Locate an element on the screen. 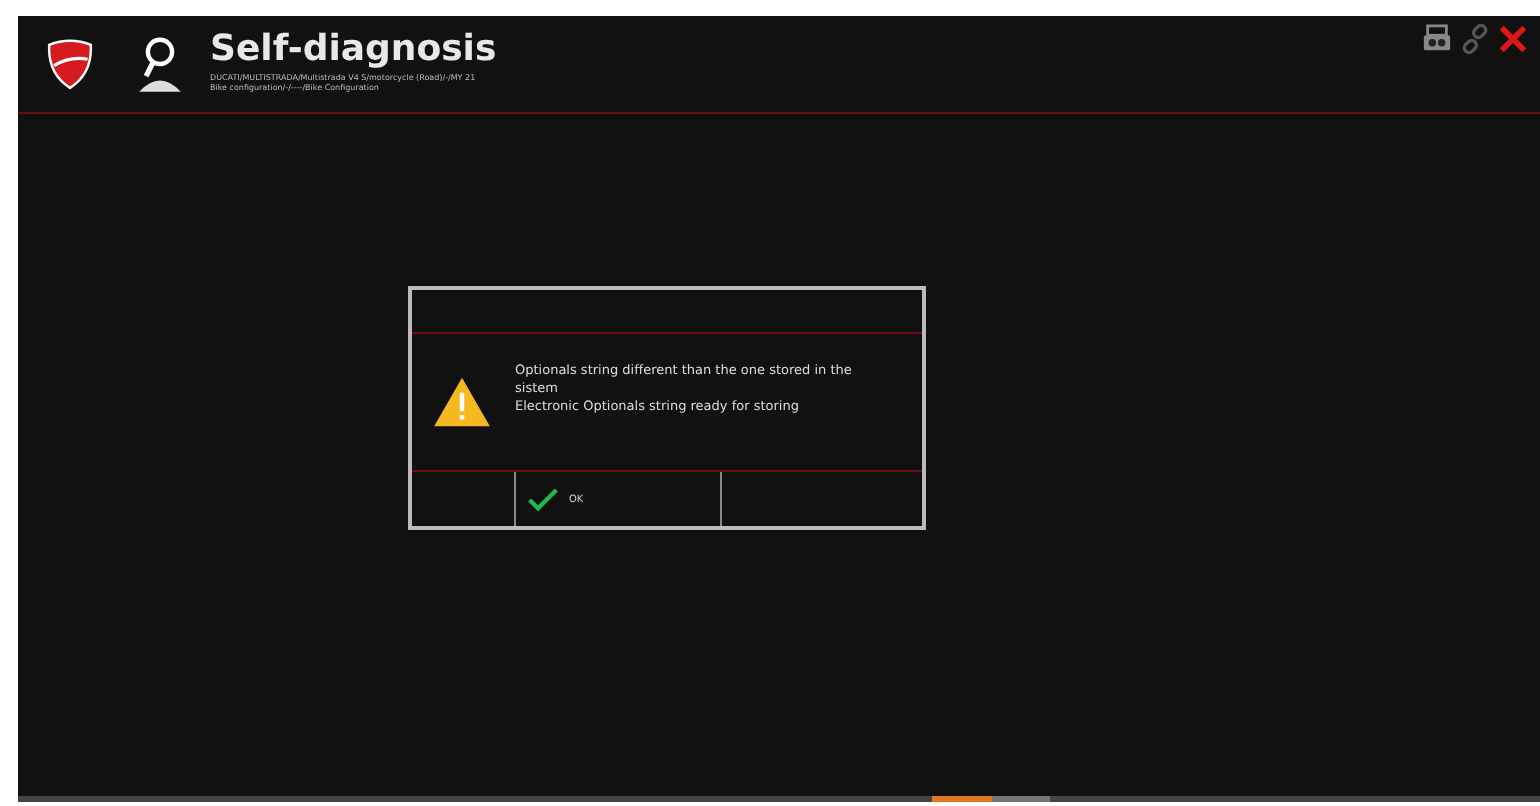  shield-logo-icon is located at coordinates (70, 64).